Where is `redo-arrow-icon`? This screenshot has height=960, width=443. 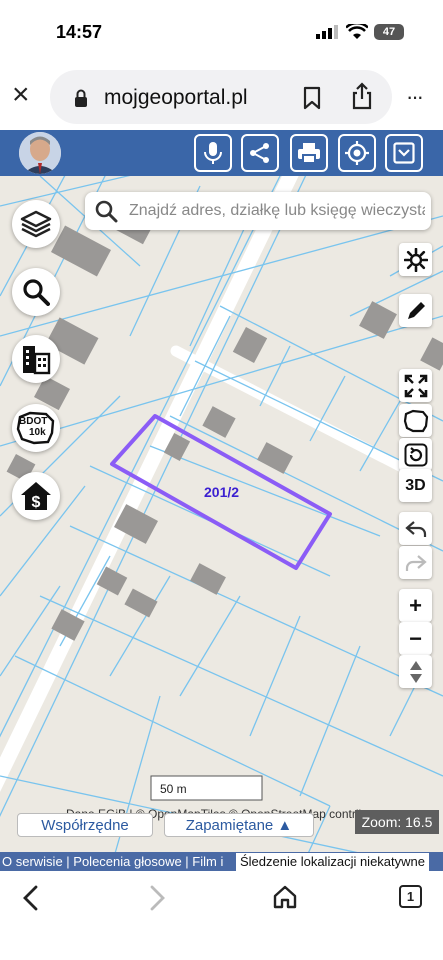
redo-arrow-icon is located at coordinates (416, 562).